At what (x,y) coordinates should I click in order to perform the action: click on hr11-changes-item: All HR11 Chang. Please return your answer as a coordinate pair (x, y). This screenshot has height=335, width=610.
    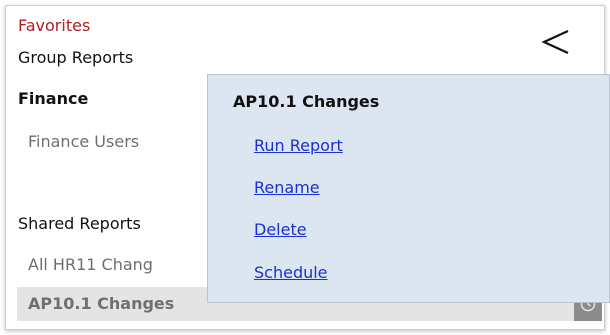
    Looking at the image, I should click on (90, 264).